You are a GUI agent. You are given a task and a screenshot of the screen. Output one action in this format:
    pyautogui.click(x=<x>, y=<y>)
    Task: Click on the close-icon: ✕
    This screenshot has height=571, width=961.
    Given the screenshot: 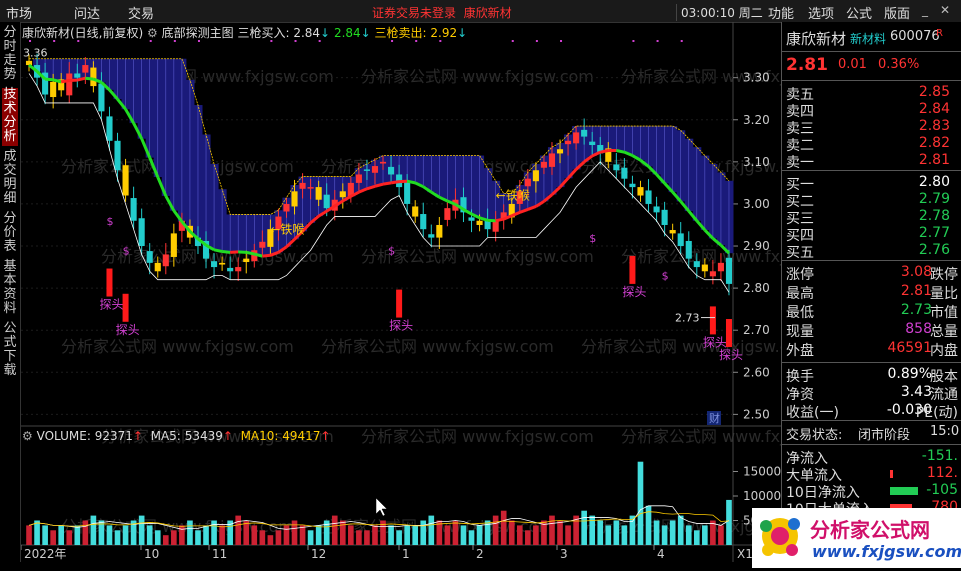 What is the action you would take?
    pyautogui.click(x=945, y=10)
    